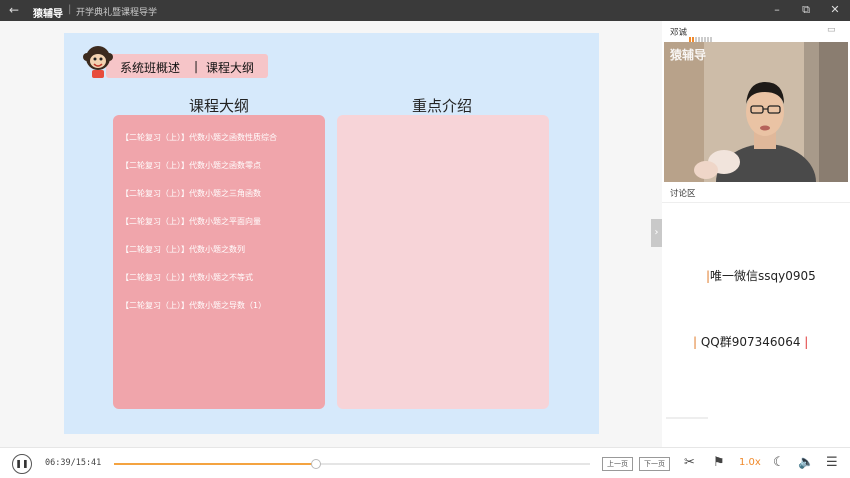 The height and width of the screenshot is (478, 850). What do you see at coordinates (187, 277) in the screenshot?
I see `syllabus-item: 【二轮复习（上）】代数小题之不等式` at bounding box center [187, 277].